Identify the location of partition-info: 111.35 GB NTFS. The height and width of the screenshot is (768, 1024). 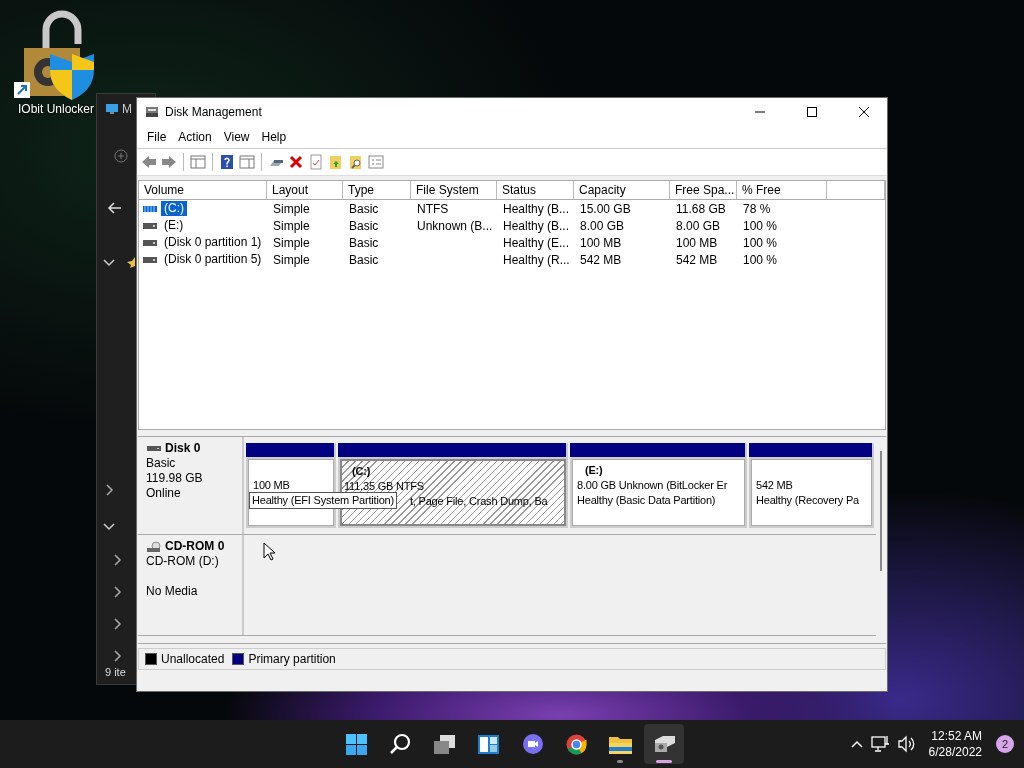
(384, 486).